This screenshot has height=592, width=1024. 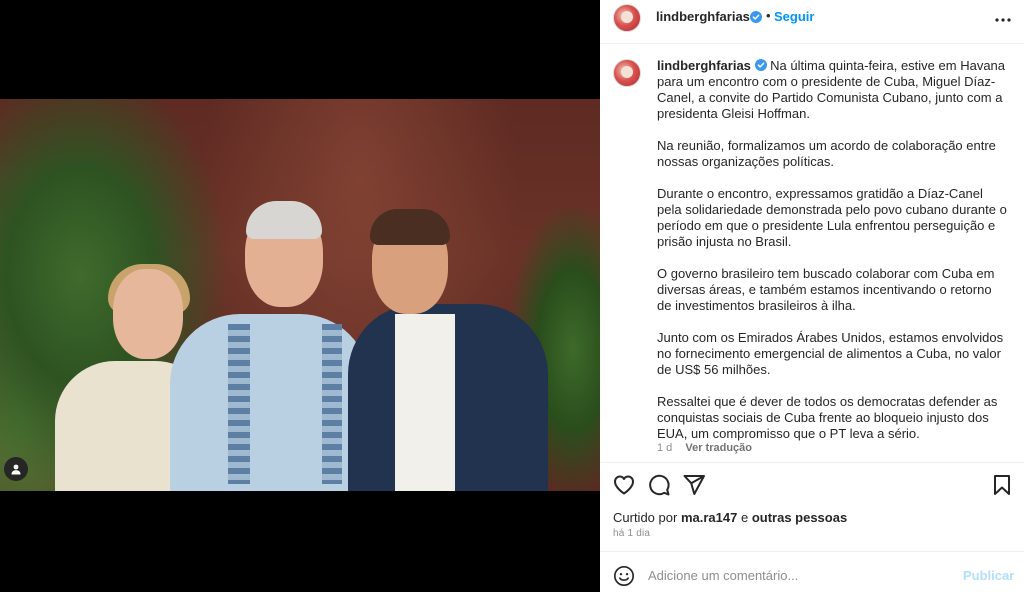 What do you see at coordinates (410, 227) in the screenshot?
I see `photo-person-right-hair` at bounding box center [410, 227].